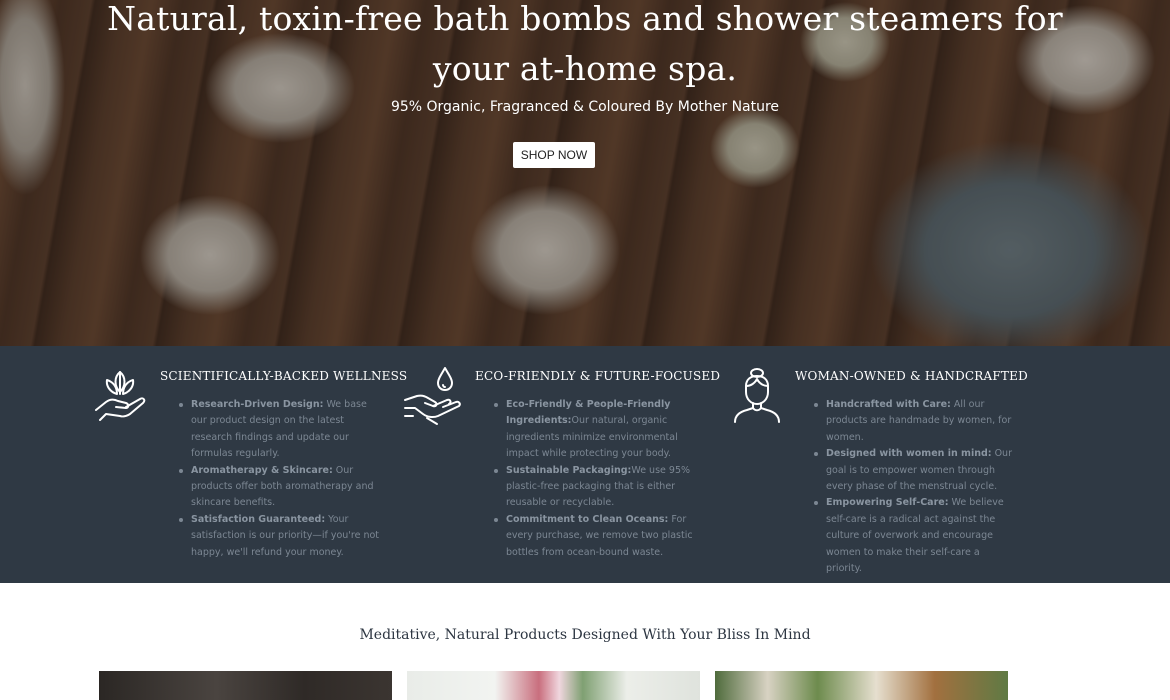 This screenshot has width=1170, height=700. Describe the element at coordinates (587, 519) in the screenshot. I see `feature-item-heading: Commitment to Clean Oceans:` at that location.